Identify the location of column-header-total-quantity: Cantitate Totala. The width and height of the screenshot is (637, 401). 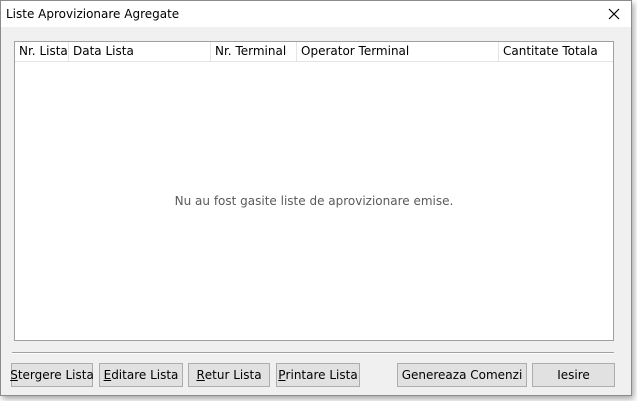
(556, 51).